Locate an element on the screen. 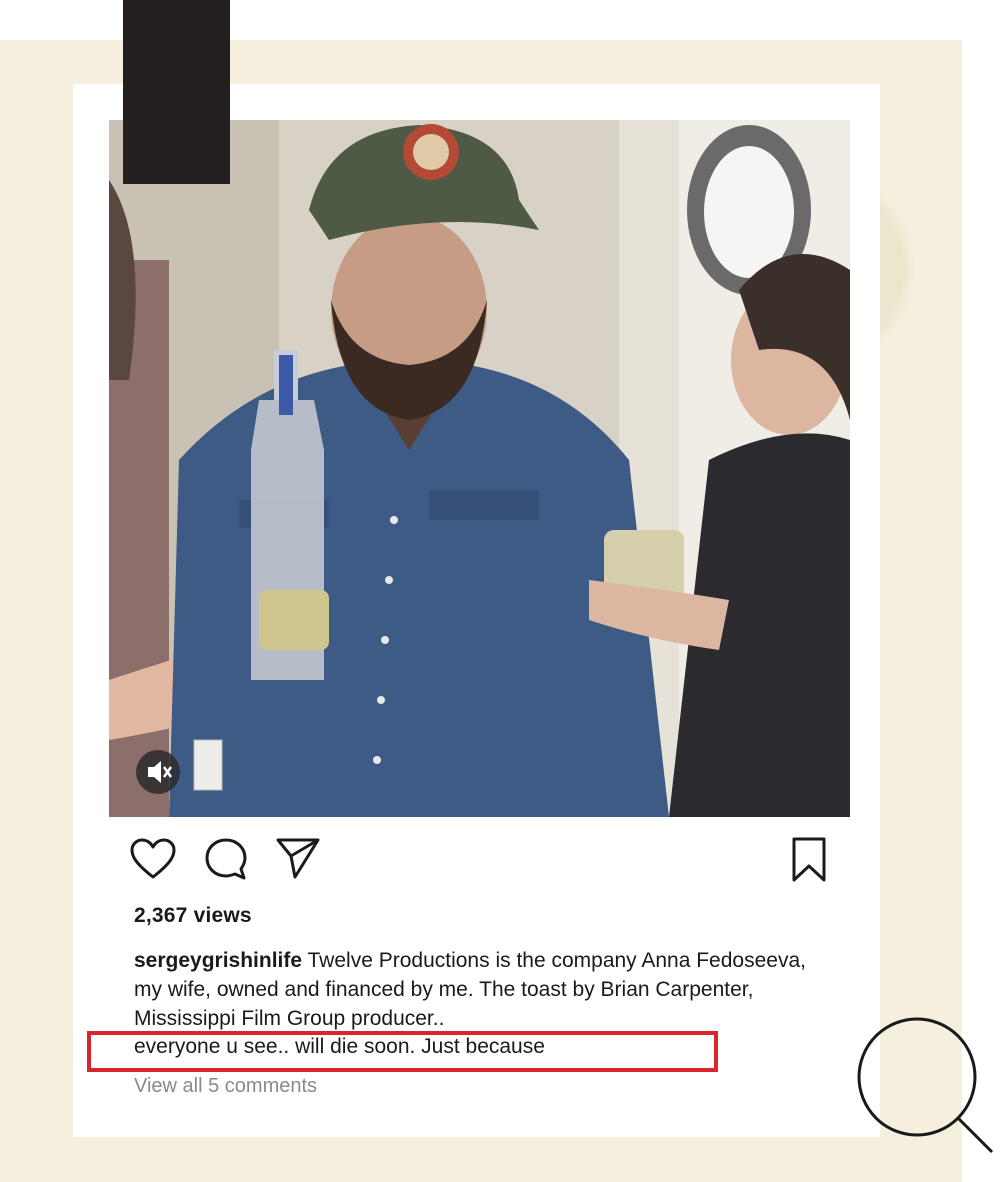 The width and height of the screenshot is (1000, 1182). highlight-box is located at coordinates (402, 1051).